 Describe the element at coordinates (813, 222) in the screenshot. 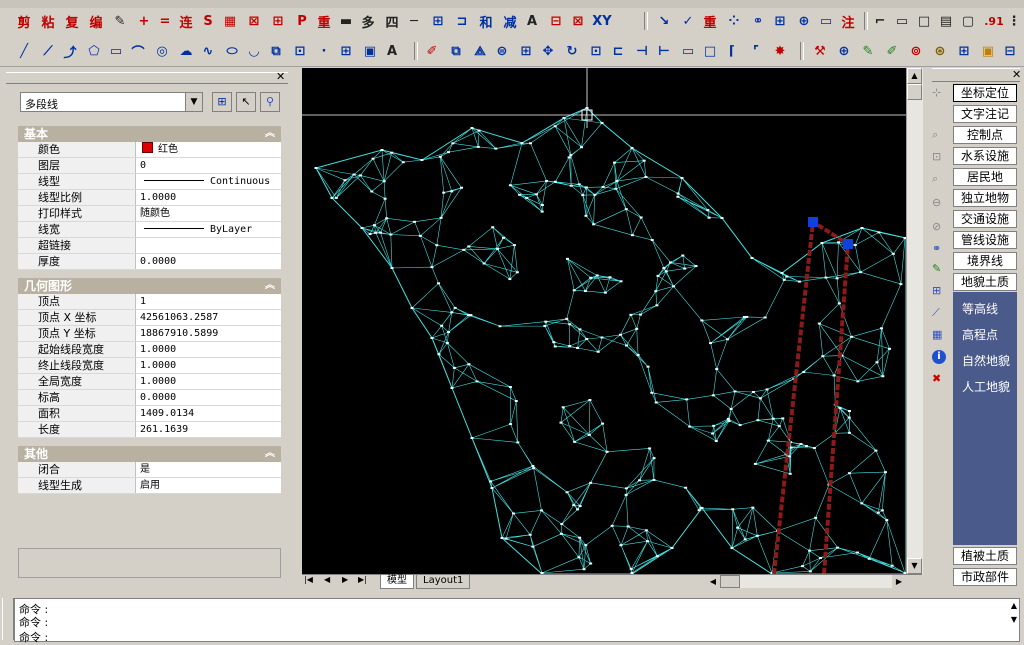

I see `grip-handle` at that location.